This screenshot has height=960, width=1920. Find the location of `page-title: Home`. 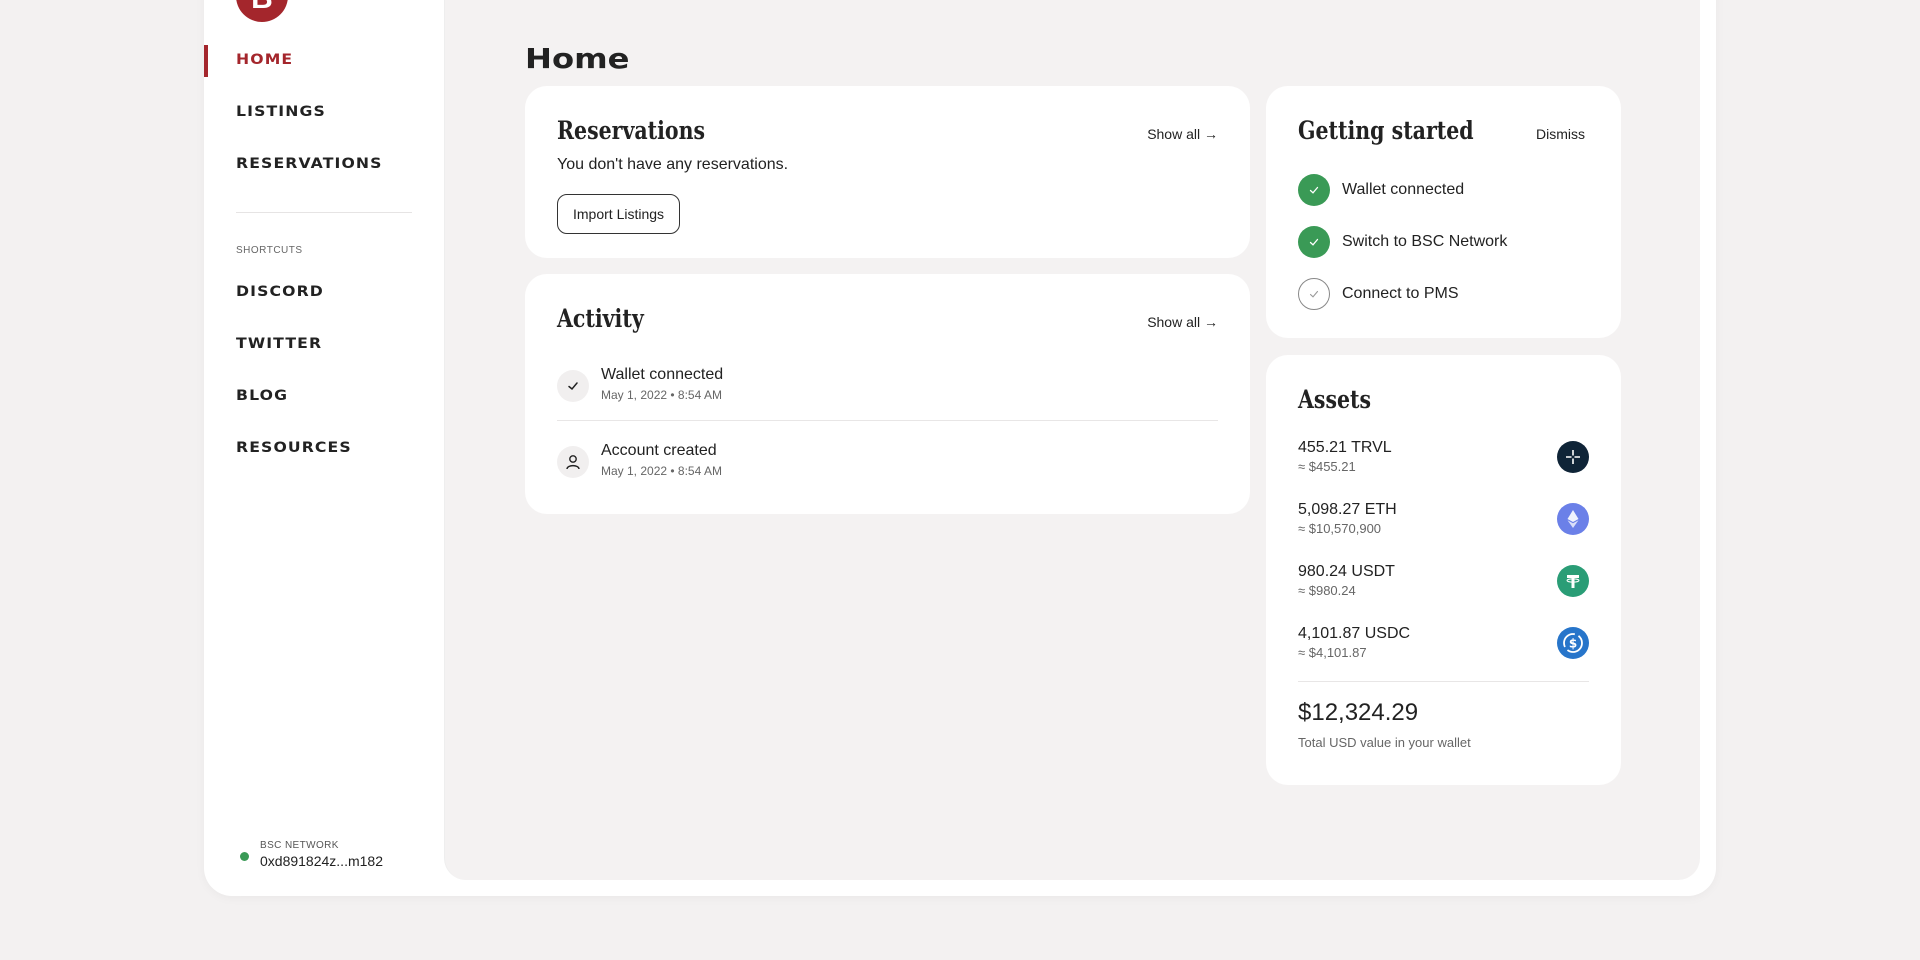

page-title: Home is located at coordinates (577, 58).